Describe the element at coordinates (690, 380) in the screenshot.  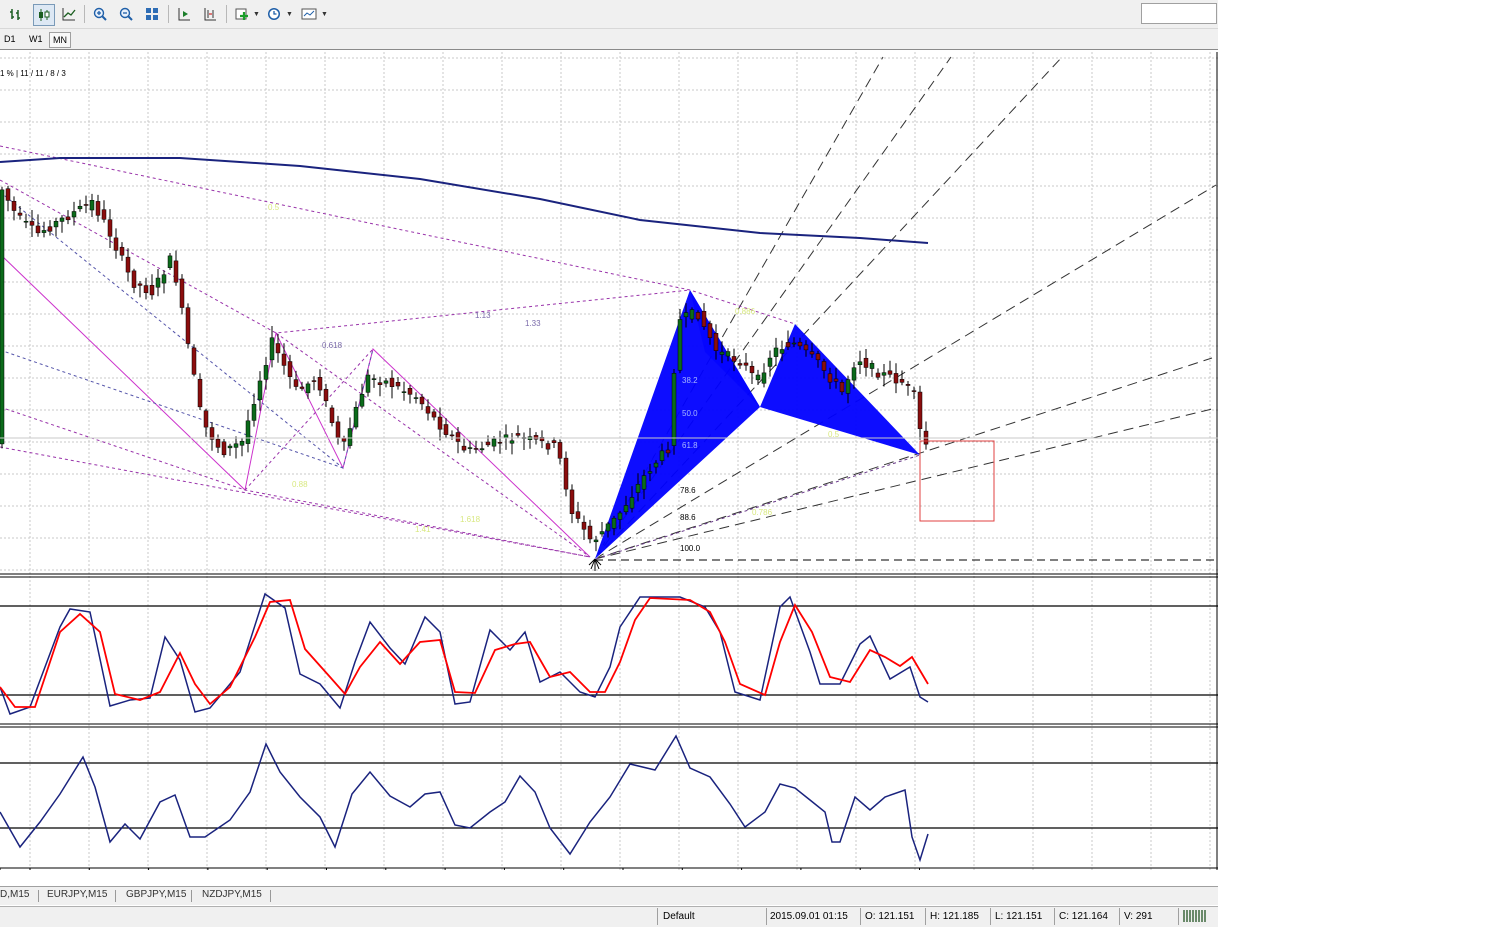
I see `fib-label-38.2: 38.2` at that location.